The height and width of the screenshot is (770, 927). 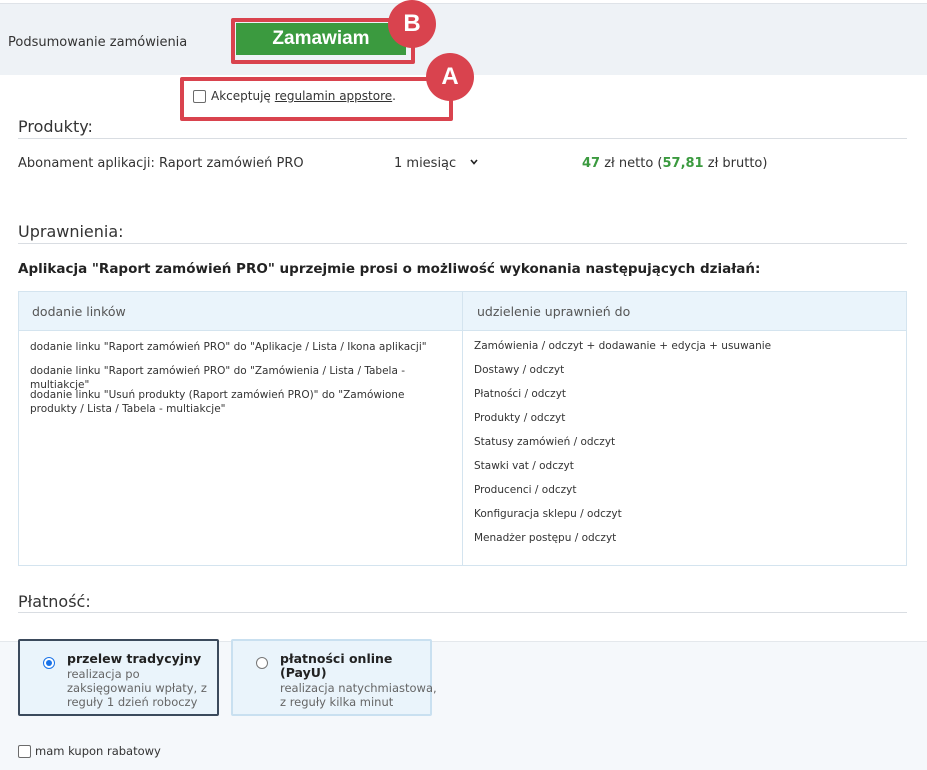 What do you see at coordinates (333, 96) in the screenshot?
I see `terms-link: regulamin appstore` at bounding box center [333, 96].